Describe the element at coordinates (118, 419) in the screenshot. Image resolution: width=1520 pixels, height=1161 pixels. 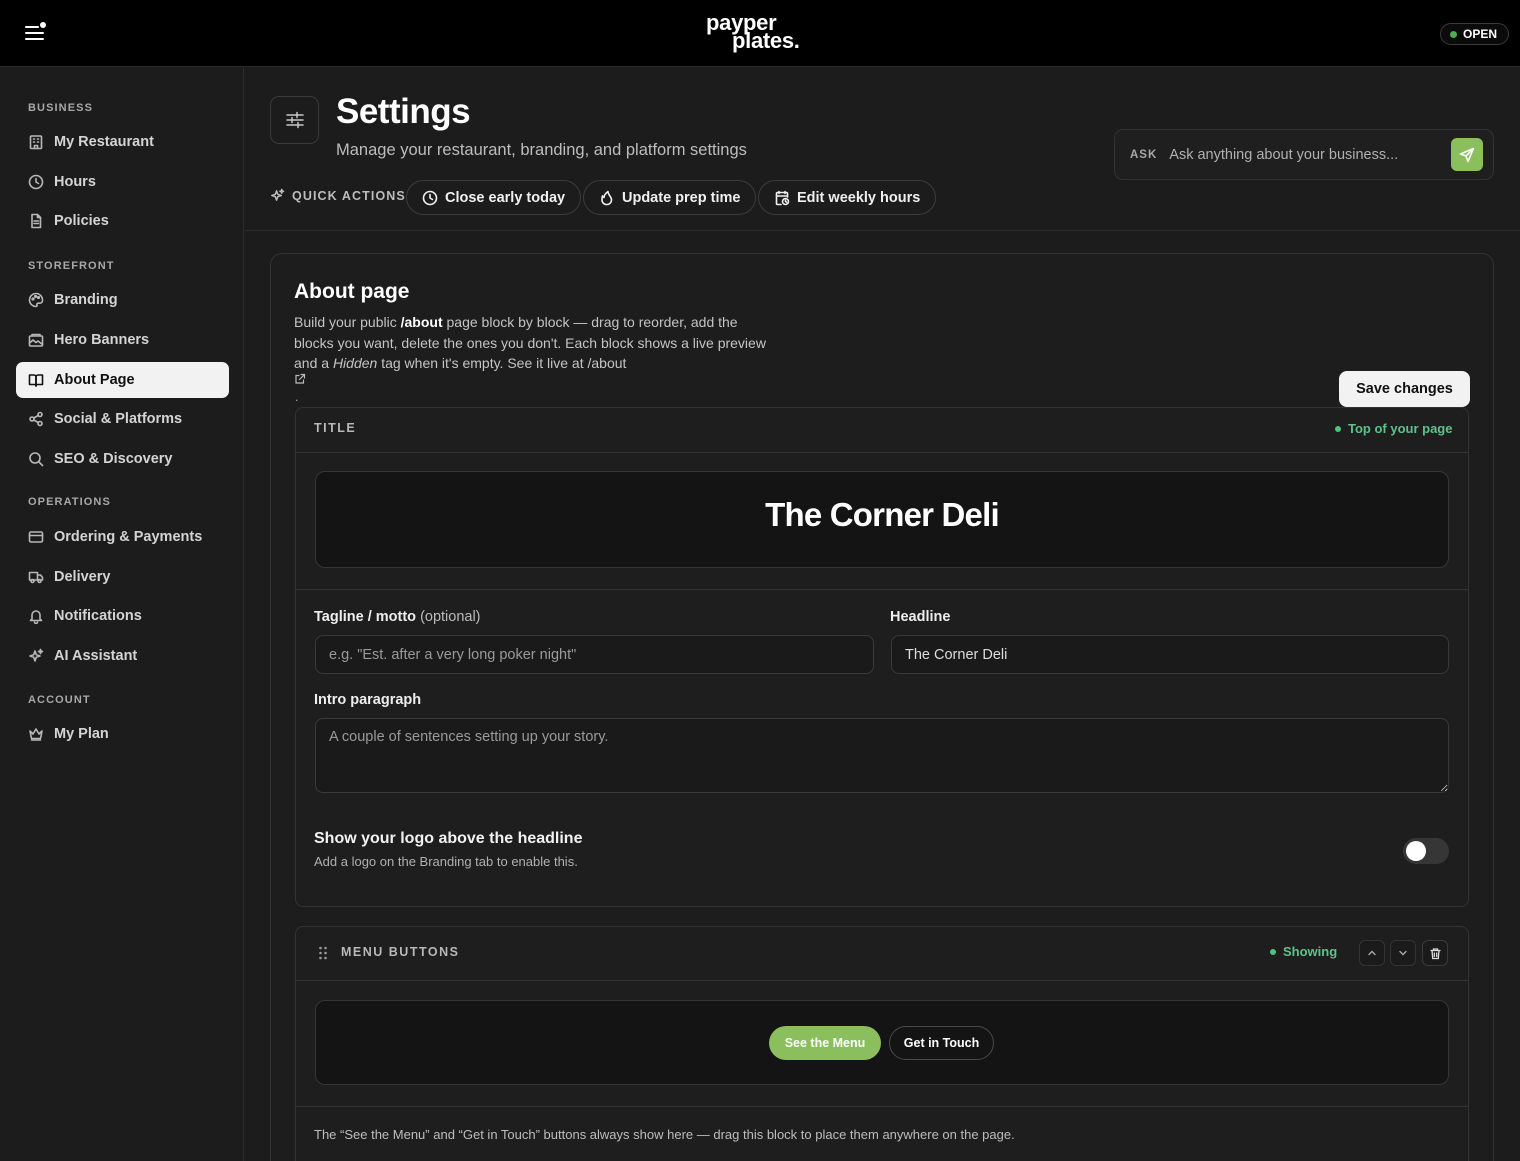
I see `sidebar-item-label: Social & Platforms` at that location.